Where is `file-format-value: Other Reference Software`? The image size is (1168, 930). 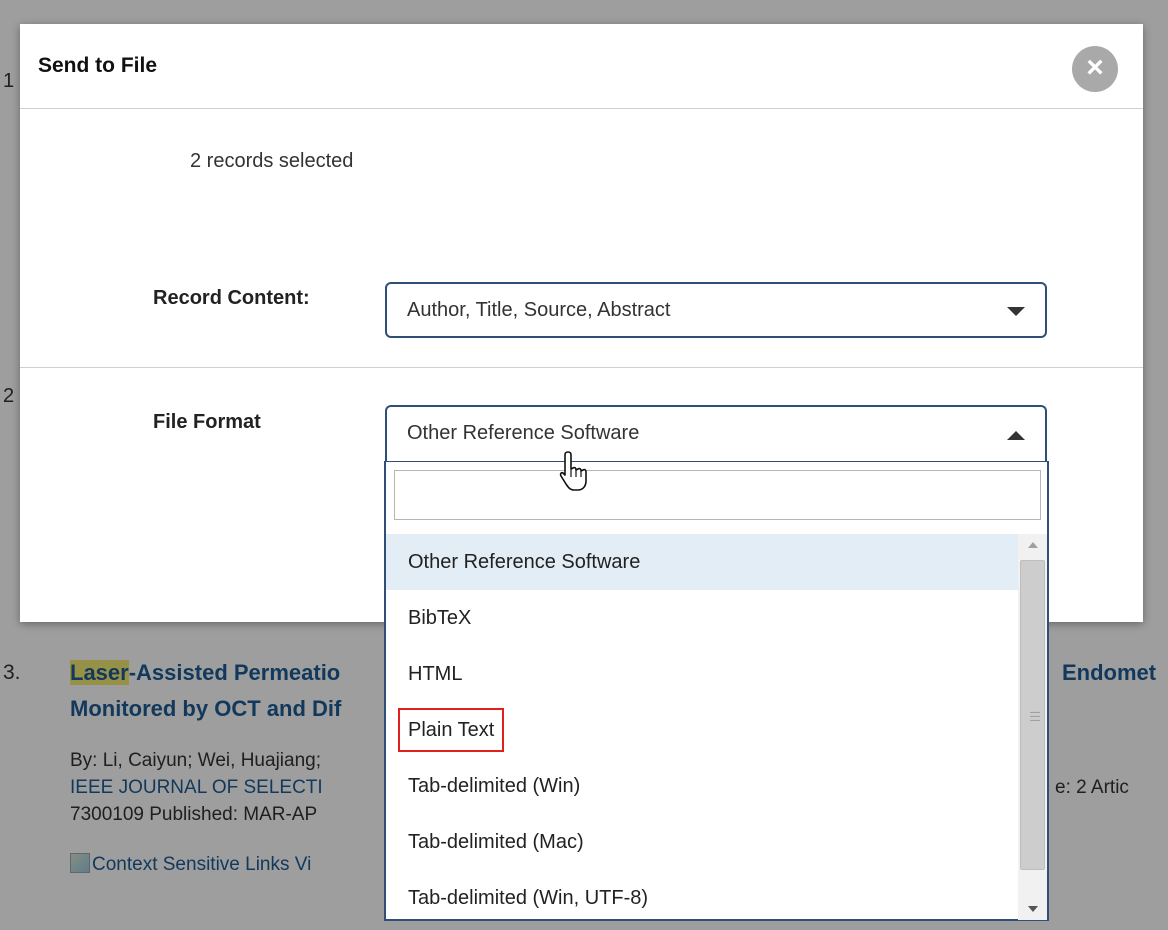 file-format-value: Other Reference Software is located at coordinates (523, 433).